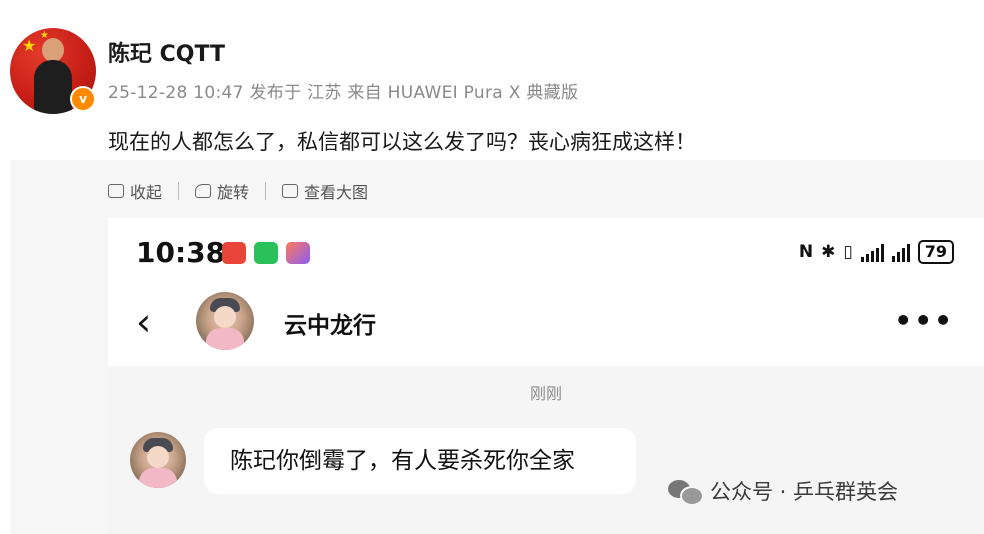 The width and height of the screenshot is (984, 534). I want to click on battery-indicator: 79, so click(935, 252).